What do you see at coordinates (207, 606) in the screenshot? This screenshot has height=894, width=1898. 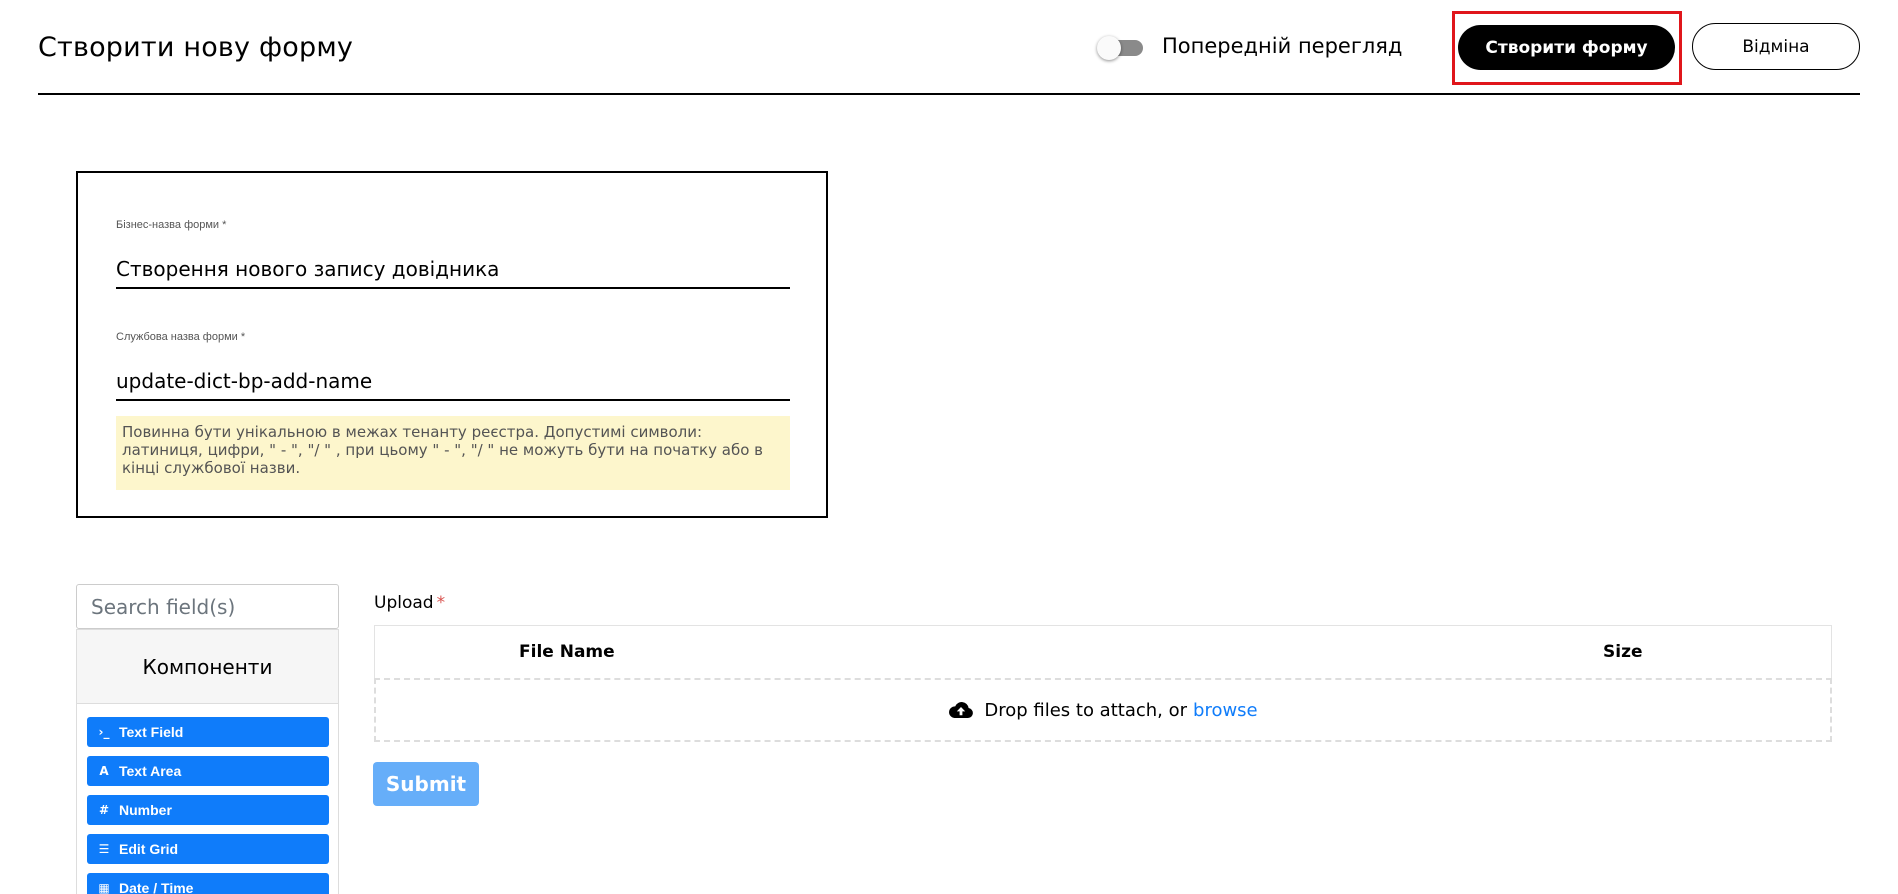 I see `search-fields-input: Search field(s)` at bounding box center [207, 606].